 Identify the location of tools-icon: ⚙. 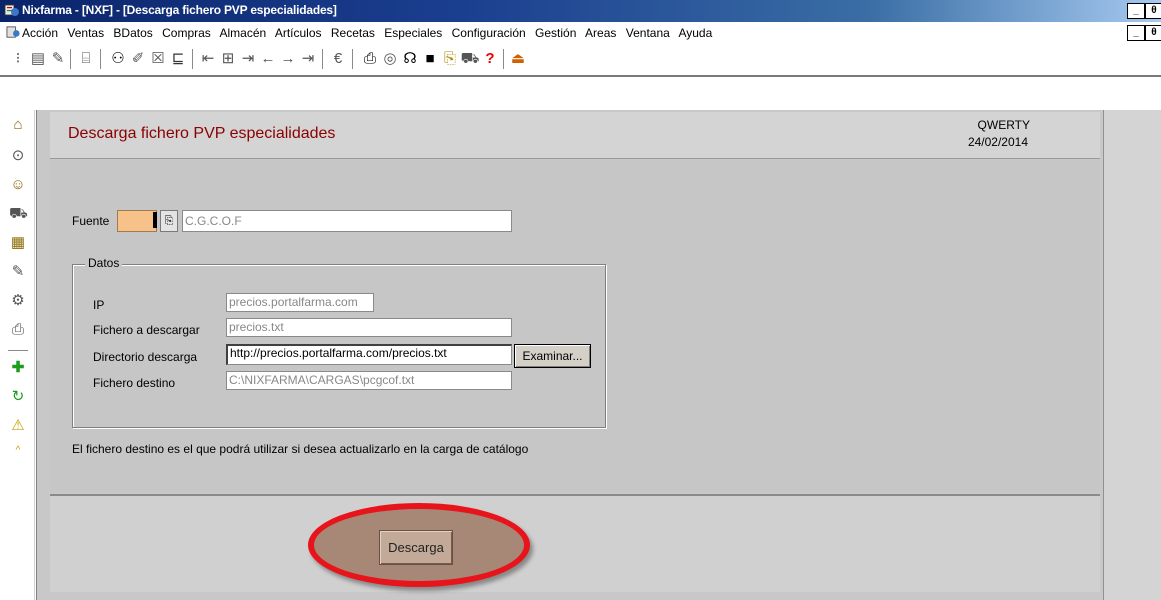
(18, 301).